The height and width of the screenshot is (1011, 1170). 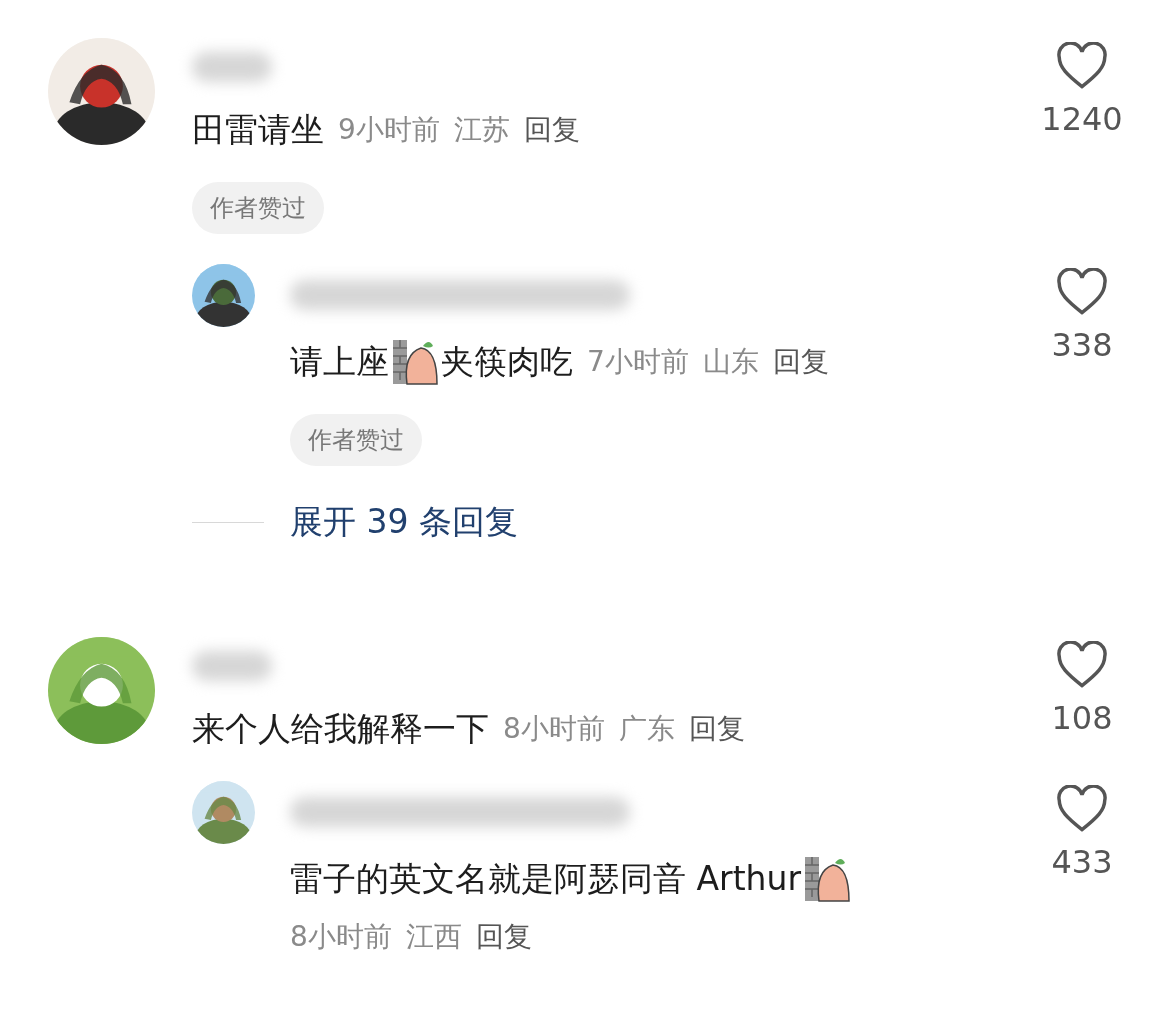 I want to click on comment-region: 江苏, so click(x=481, y=130).